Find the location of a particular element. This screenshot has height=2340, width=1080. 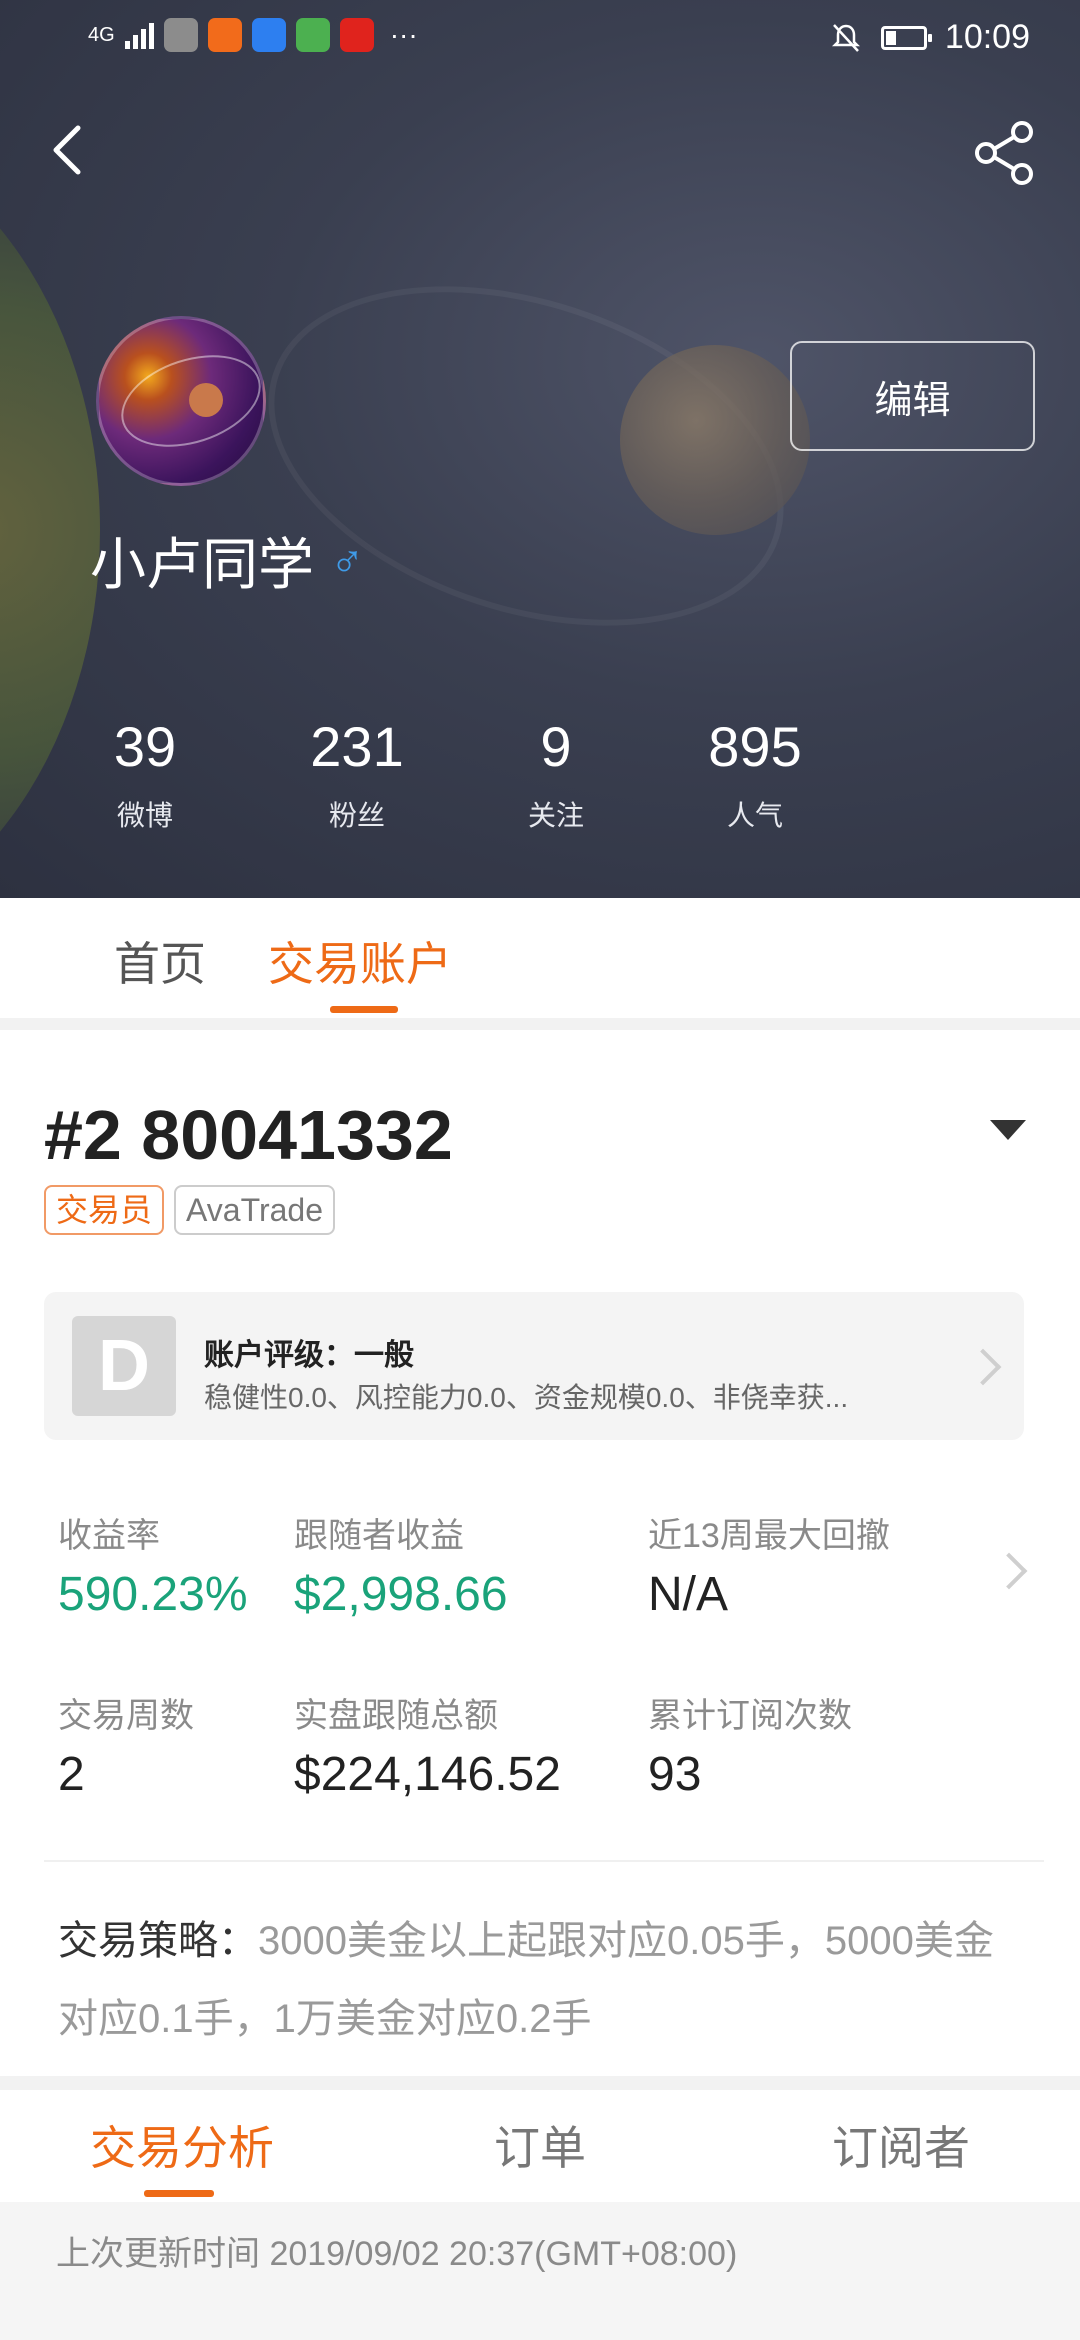

account-title: #2 80041332 is located at coordinates (248, 1135).